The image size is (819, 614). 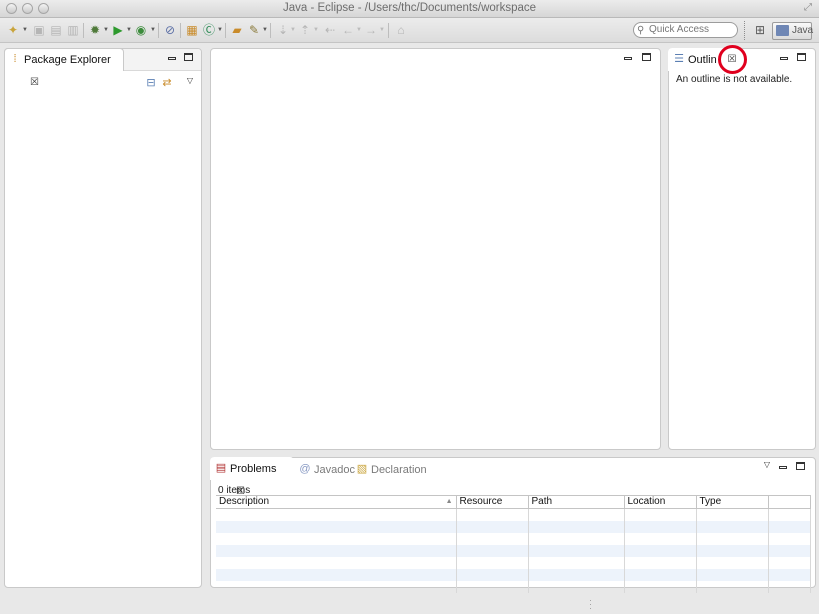 What do you see at coordinates (244, 501) in the screenshot?
I see `column-description-label: Description` at bounding box center [244, 501].